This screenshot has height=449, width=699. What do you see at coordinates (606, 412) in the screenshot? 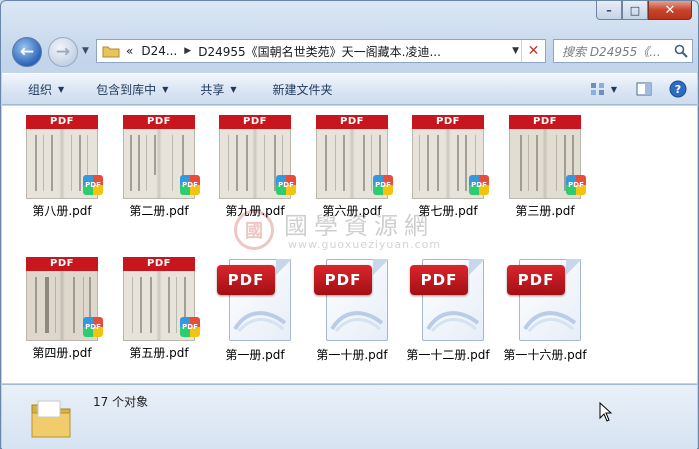
I see `mouse-cursor-icon` at bounding box center [606, 412].